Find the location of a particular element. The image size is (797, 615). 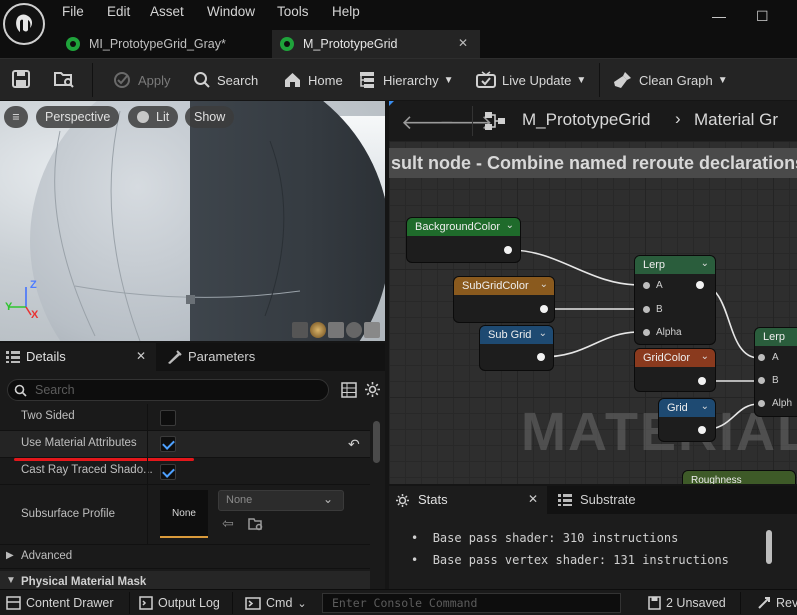

home-button: Home is located at coordinates (313, 80).